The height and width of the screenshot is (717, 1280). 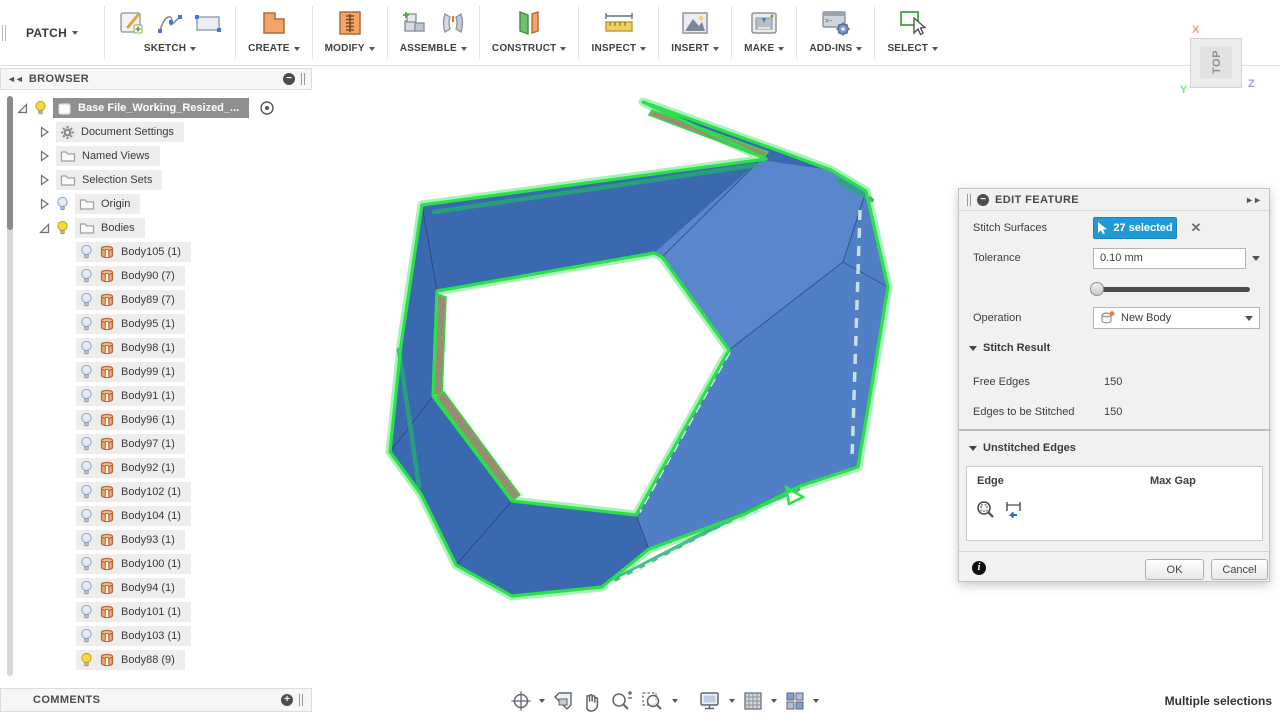 What do you see at coordinates (529, 23) in the screenshot?
I see `construct-plane-icon` at bounding box center [529, 23].